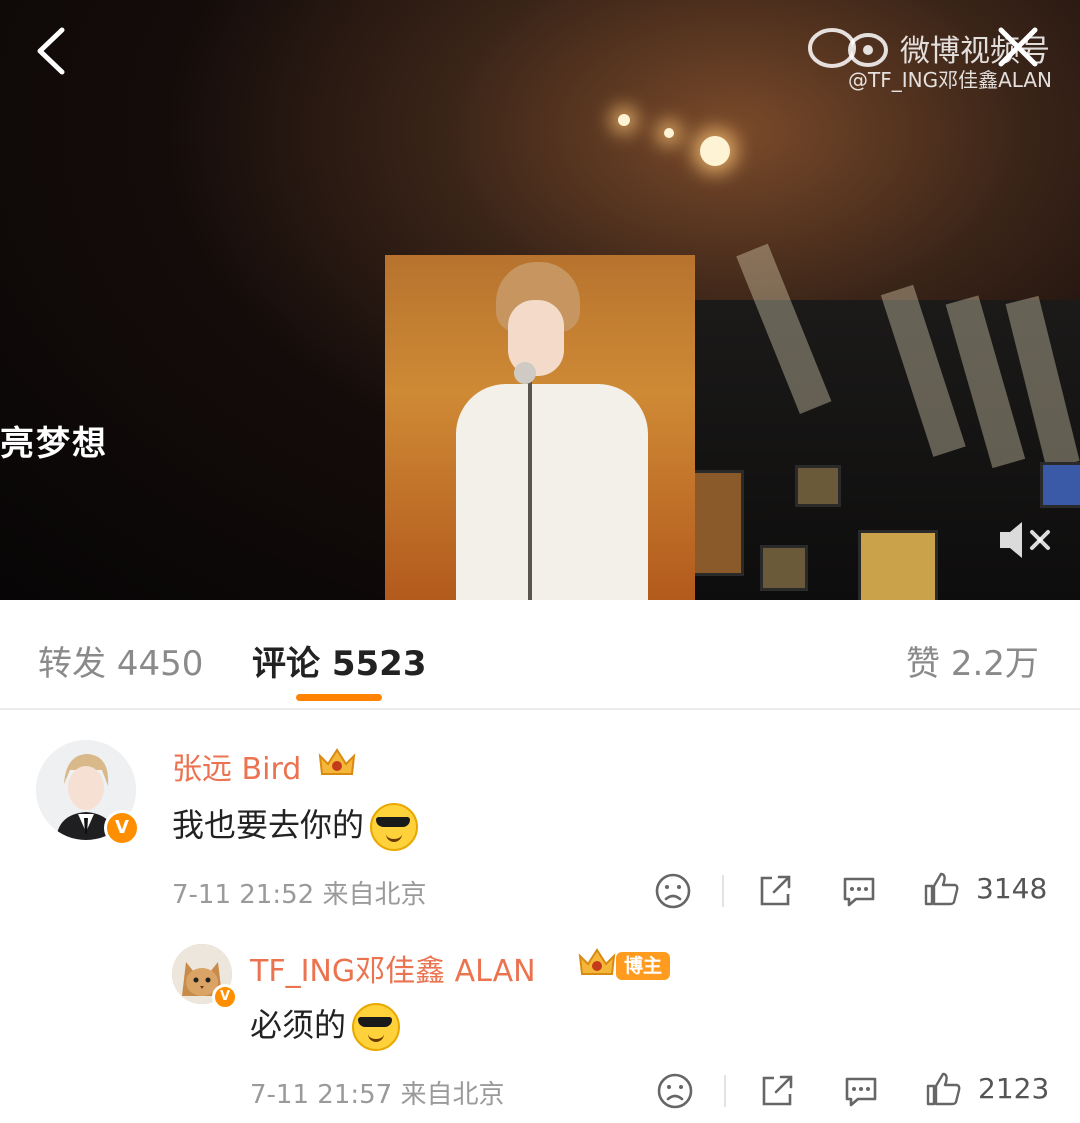 The image size is (1080, 1123). What do you see at coordinates (321, 1095) in the screenshot?
I see `reply-time: 7-11 21:57` at bounding box center [321, 1095].